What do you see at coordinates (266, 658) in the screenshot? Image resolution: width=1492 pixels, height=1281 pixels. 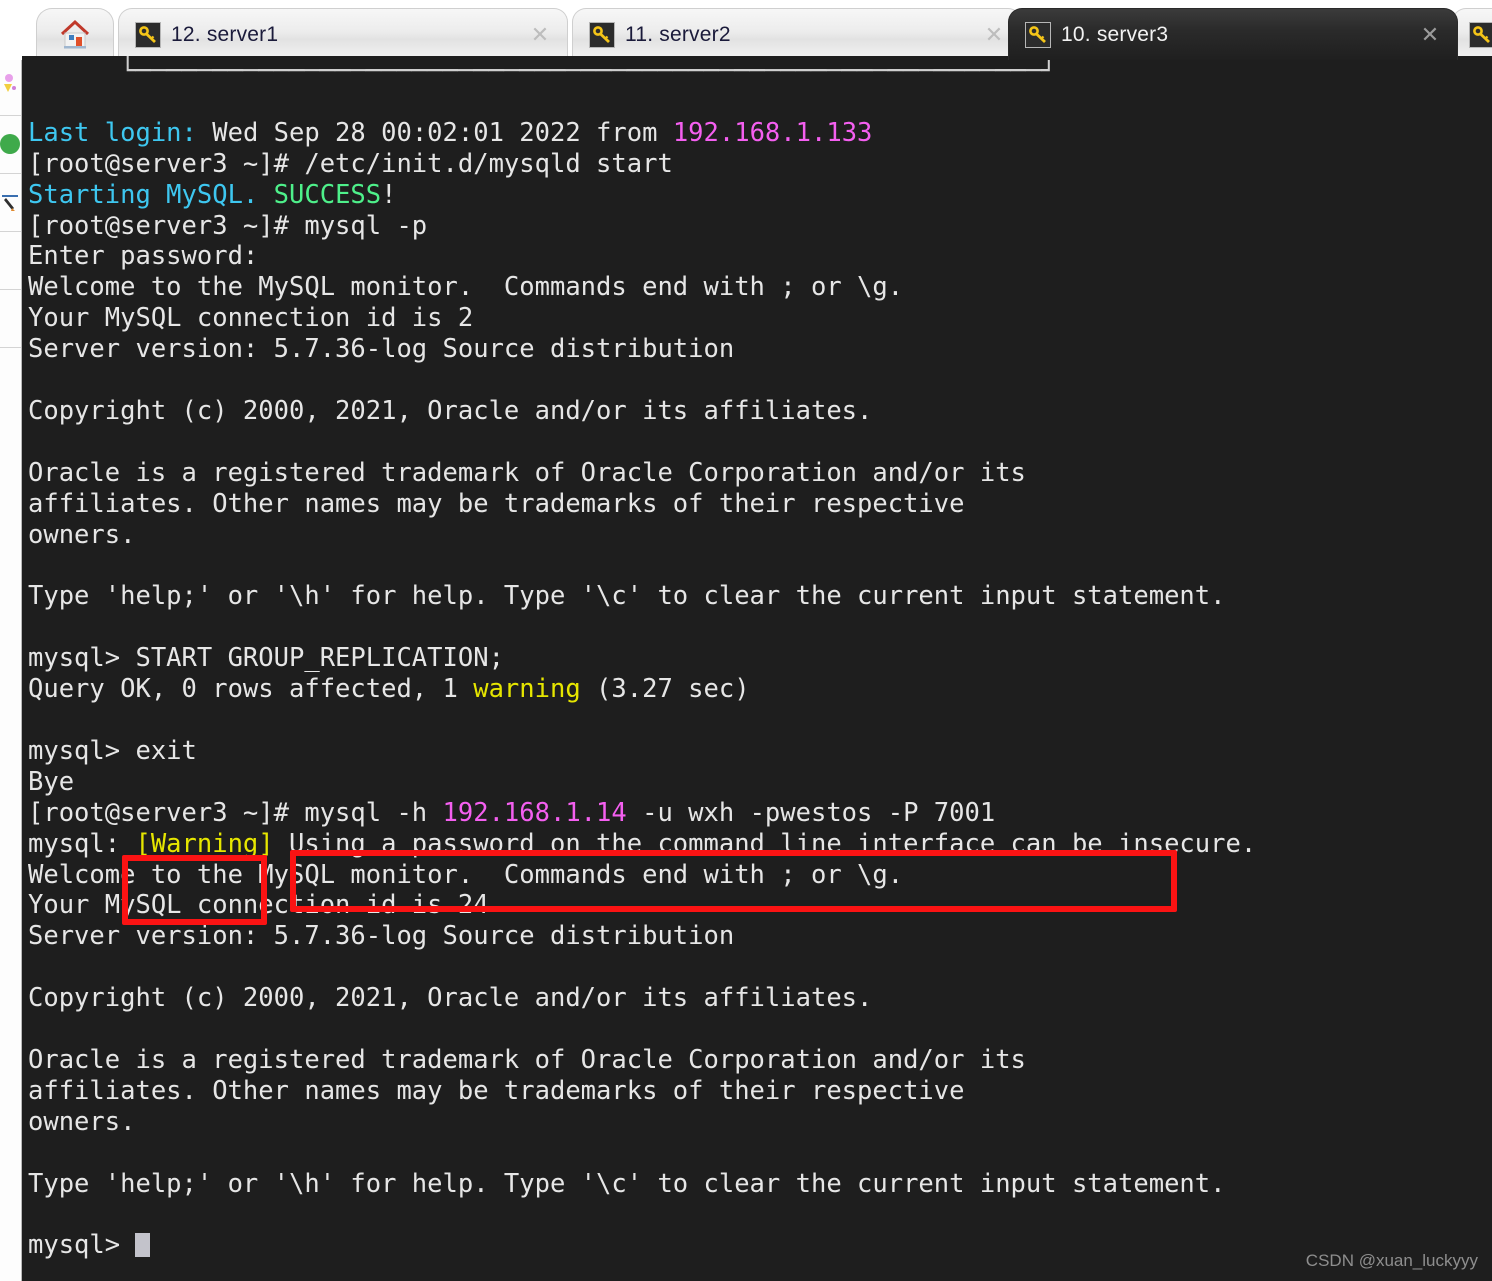 I see `terminal-text: mysql> START GROUP_REPLICATION;` at bounding box center [266, 658].